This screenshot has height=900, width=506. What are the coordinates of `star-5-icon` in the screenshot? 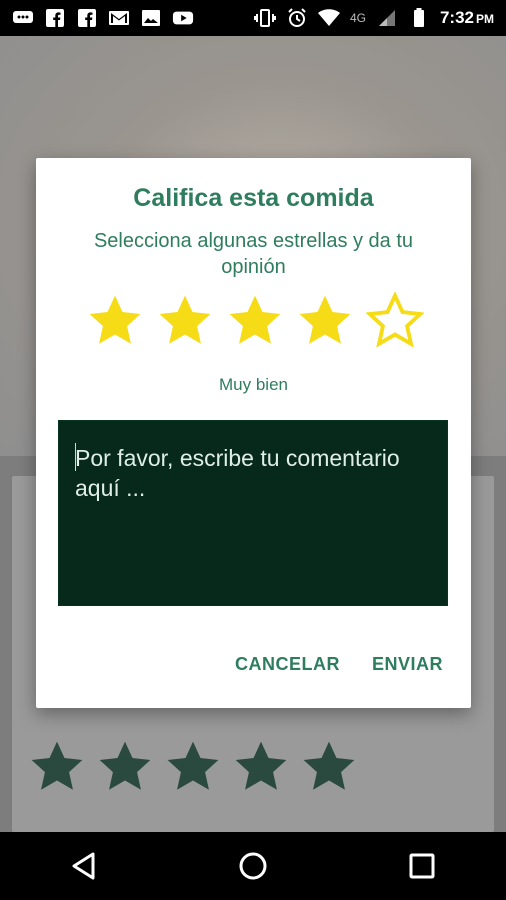 It's located at (395, 321).